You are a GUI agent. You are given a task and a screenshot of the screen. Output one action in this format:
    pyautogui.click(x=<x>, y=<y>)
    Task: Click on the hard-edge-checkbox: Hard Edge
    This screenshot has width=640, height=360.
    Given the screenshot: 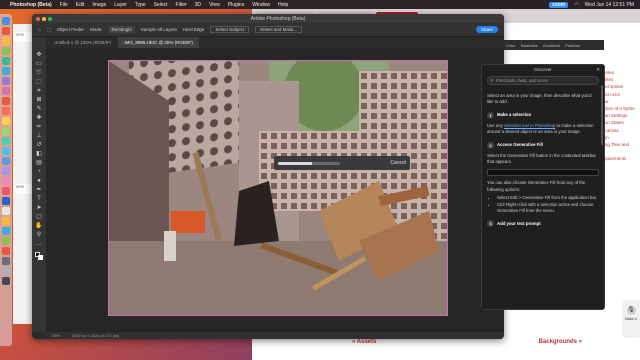 What is the action you would take?
    pyautogui.click(x=194, y=29)
    